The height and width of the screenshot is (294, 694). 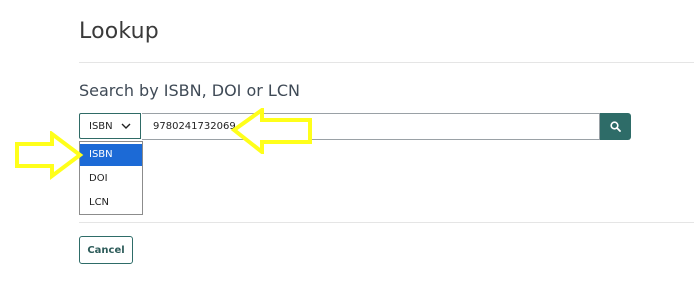 I want to click on search-icon, so click(x=615, y=126).